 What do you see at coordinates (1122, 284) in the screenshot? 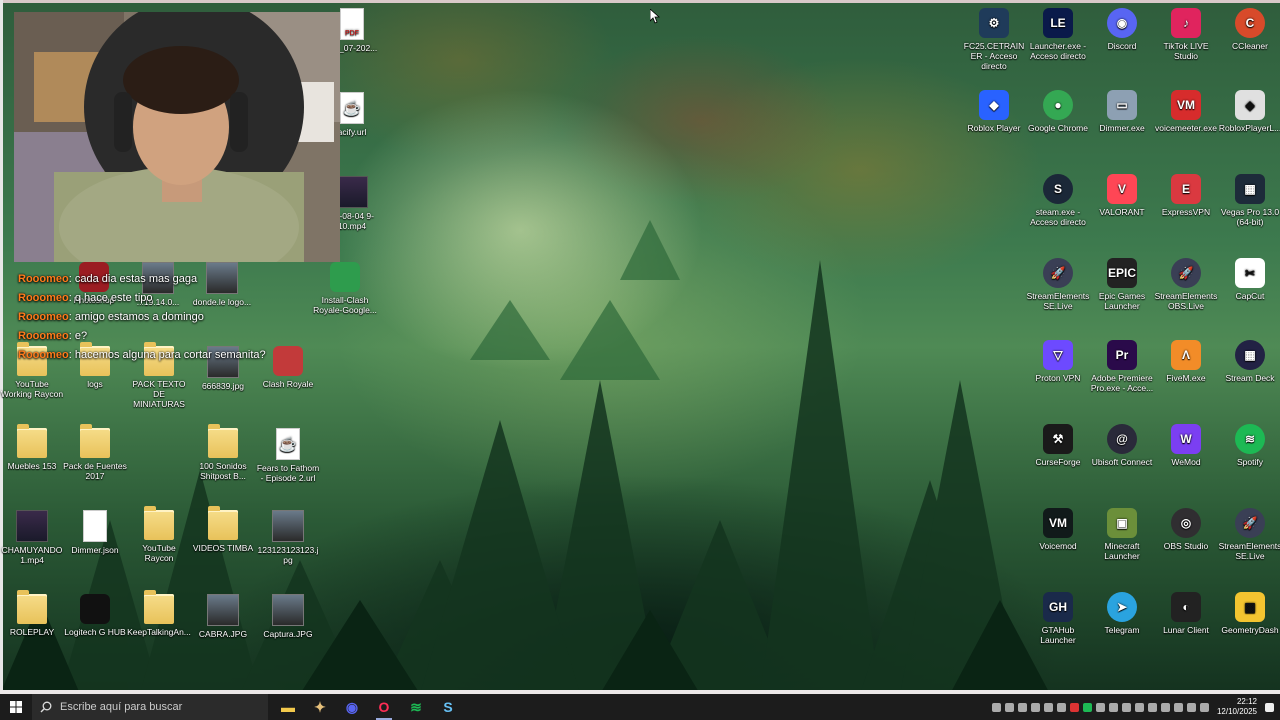
I see `desktop-icon: EPIC Epic Games Launcher` at bounding box center [1122, 284].